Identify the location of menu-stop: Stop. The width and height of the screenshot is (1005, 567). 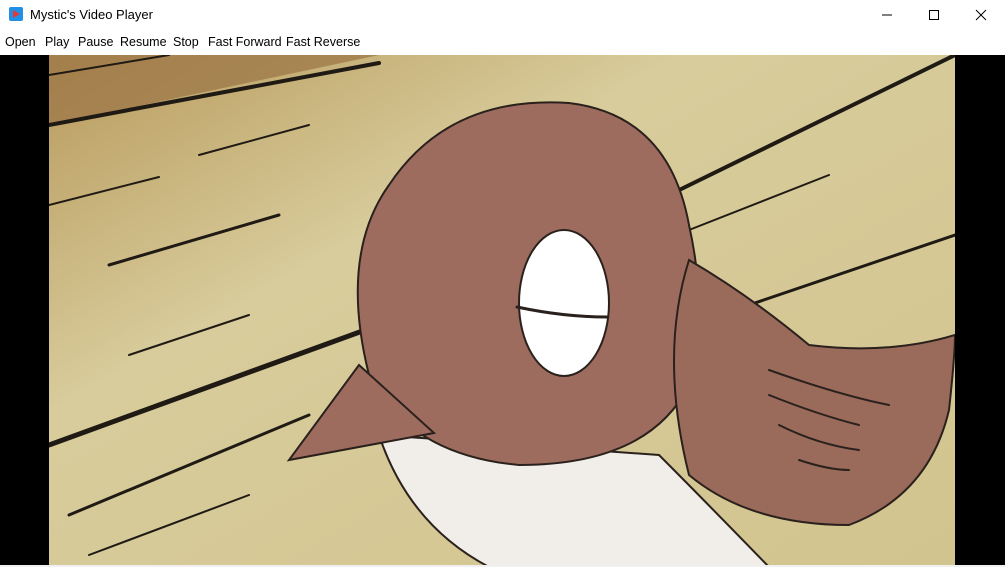
(186, 42).